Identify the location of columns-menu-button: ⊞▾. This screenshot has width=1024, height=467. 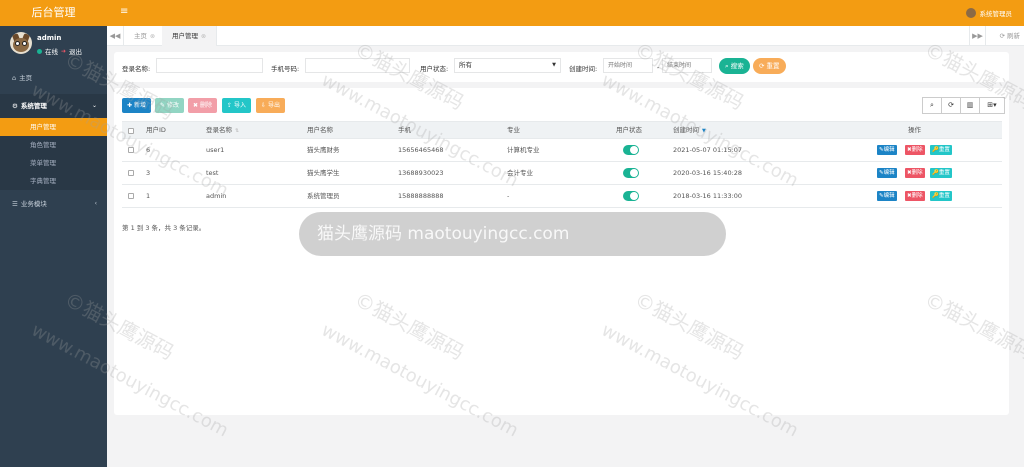
(992, 105).